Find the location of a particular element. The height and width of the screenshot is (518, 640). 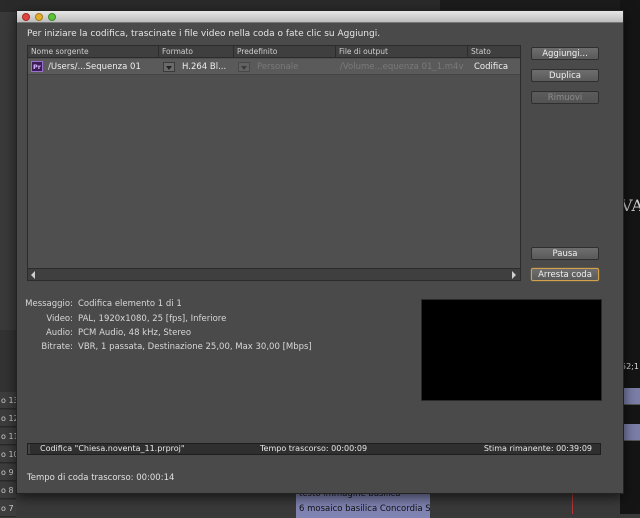

video-preview is located at coordinates (511, 350).